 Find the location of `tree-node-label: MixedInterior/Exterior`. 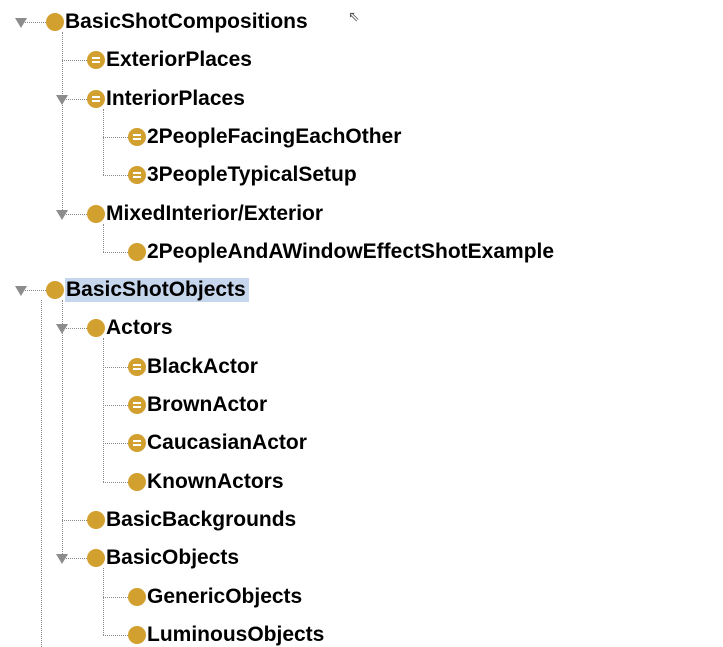

tree-node-label: MixedInterior/Exterior is located at coordinates (214, 214).